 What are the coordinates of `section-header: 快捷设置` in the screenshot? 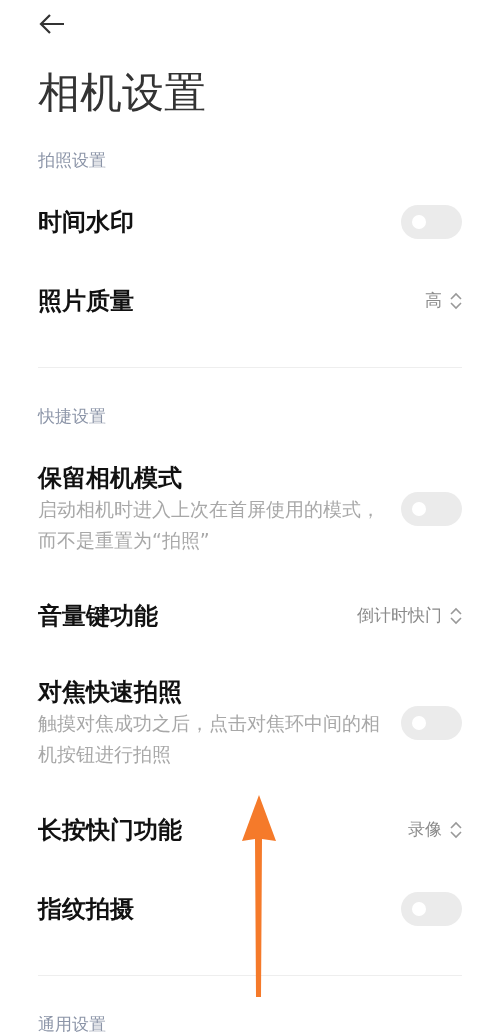 It's located at (72, 416).